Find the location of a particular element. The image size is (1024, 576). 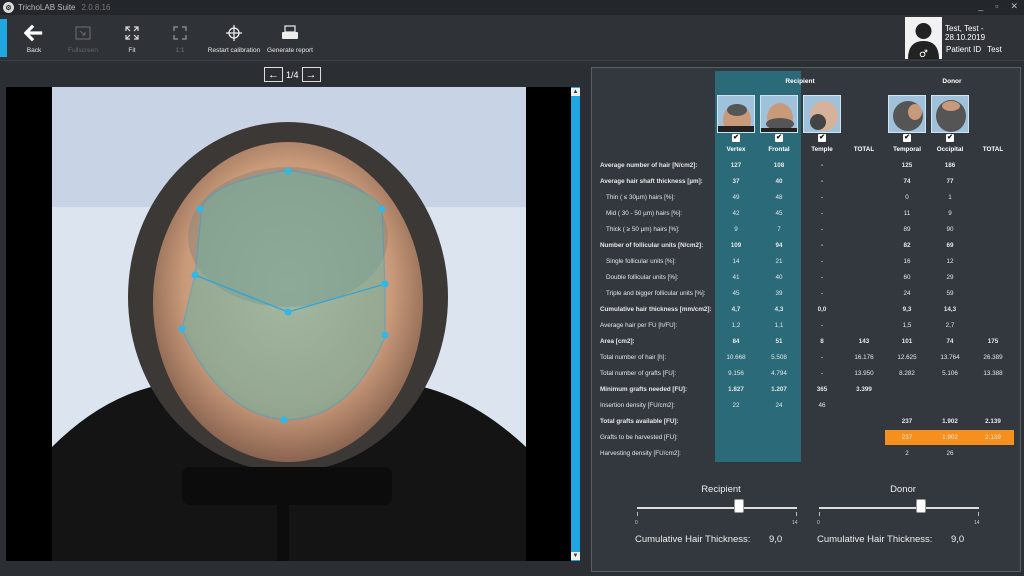

table-cell: 21 is located at coordinates (779, 261).